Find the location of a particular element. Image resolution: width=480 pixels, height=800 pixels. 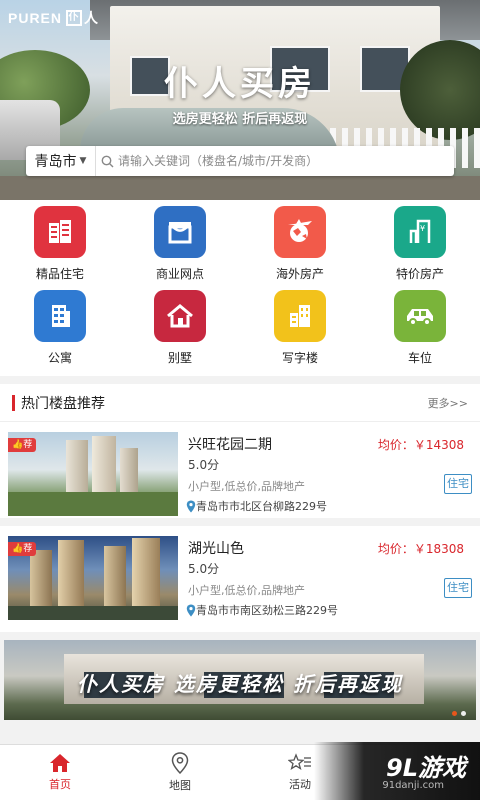

category-parking: 车位 is located at coordinates (420, 332).